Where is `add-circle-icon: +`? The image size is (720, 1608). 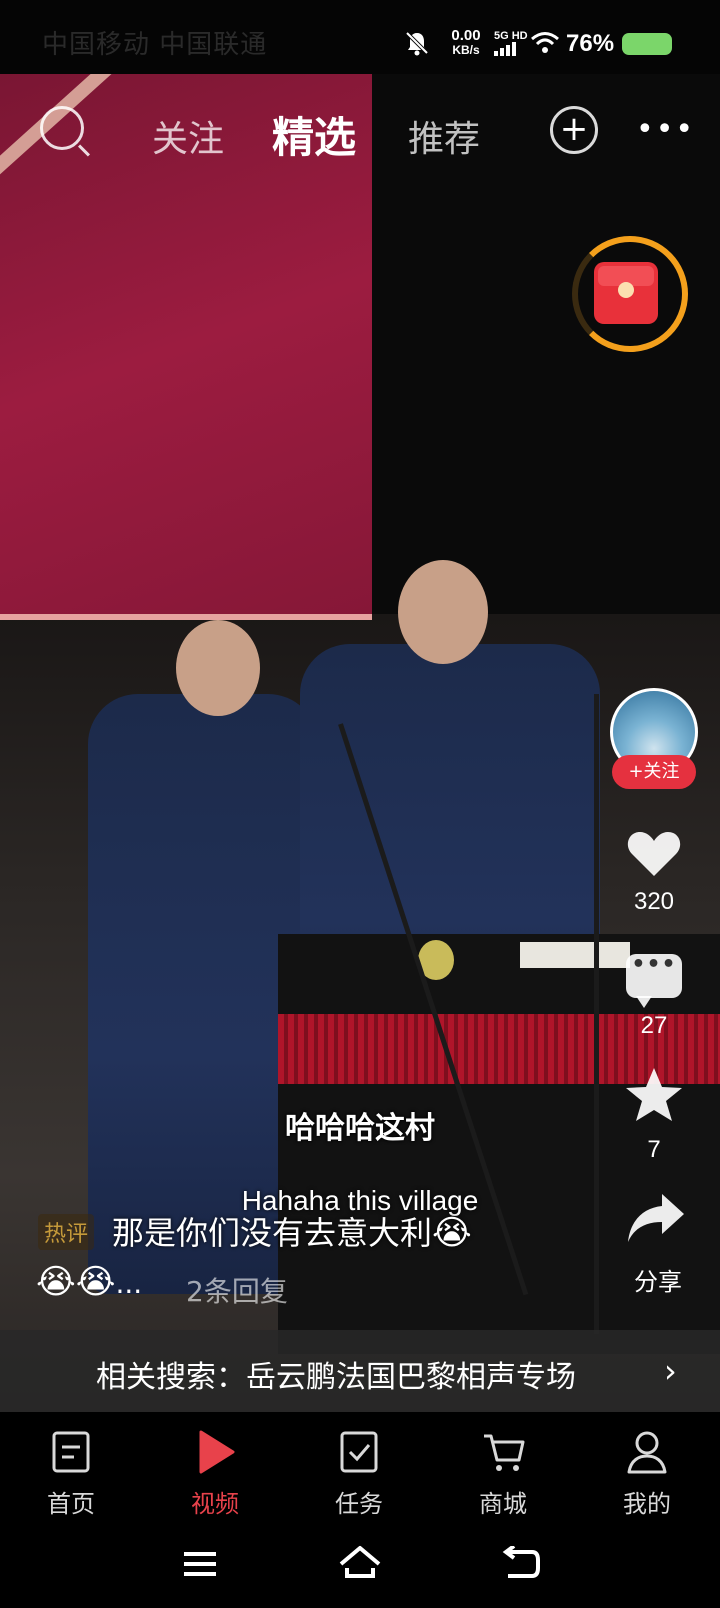
add-circle-icon: + is located at coordinates (574, 130).